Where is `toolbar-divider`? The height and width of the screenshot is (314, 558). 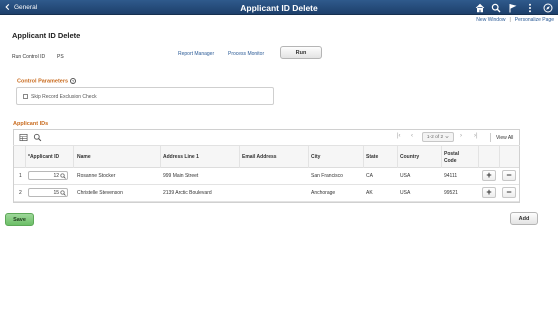
toolbar-divider is located at coordinates (490, 137).